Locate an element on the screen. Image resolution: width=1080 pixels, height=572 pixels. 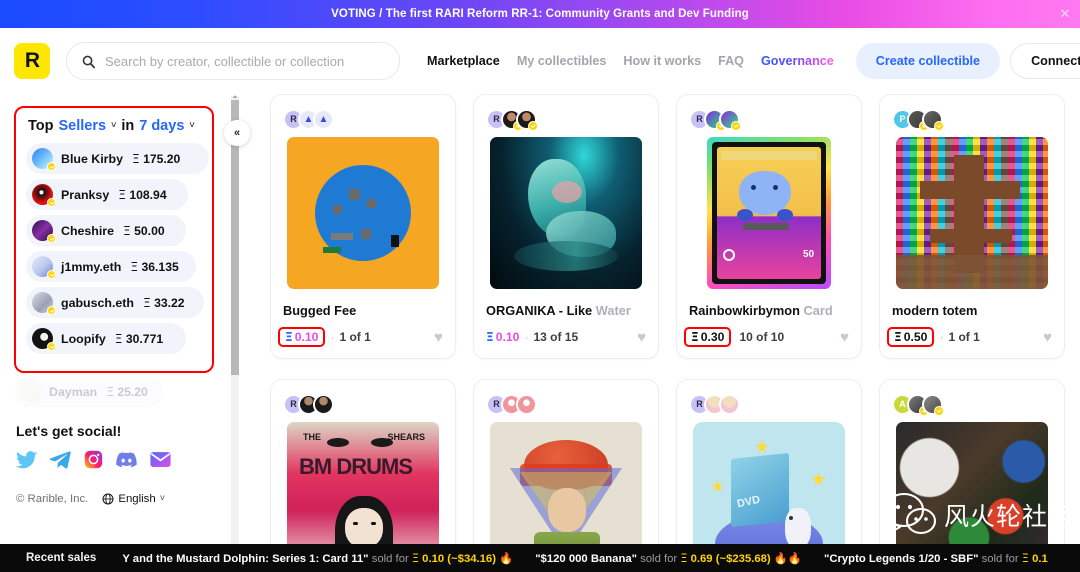
nav-governance: Governance is located at coordinates (797, 61).